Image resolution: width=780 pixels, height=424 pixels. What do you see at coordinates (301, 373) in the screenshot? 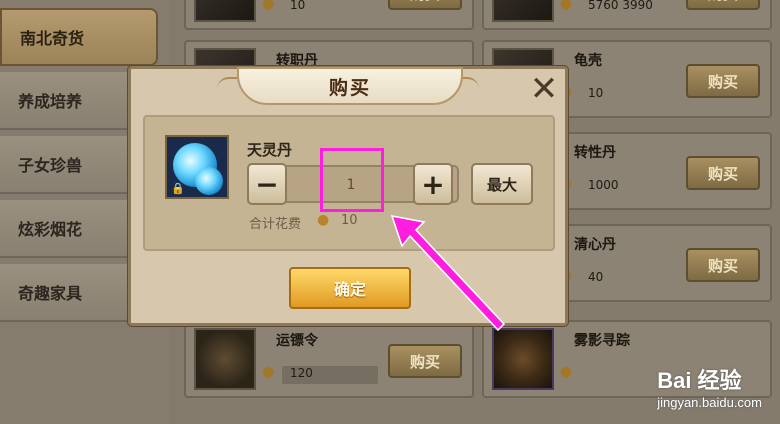
I see `item-price: 120` at bounding box center [301, 373].